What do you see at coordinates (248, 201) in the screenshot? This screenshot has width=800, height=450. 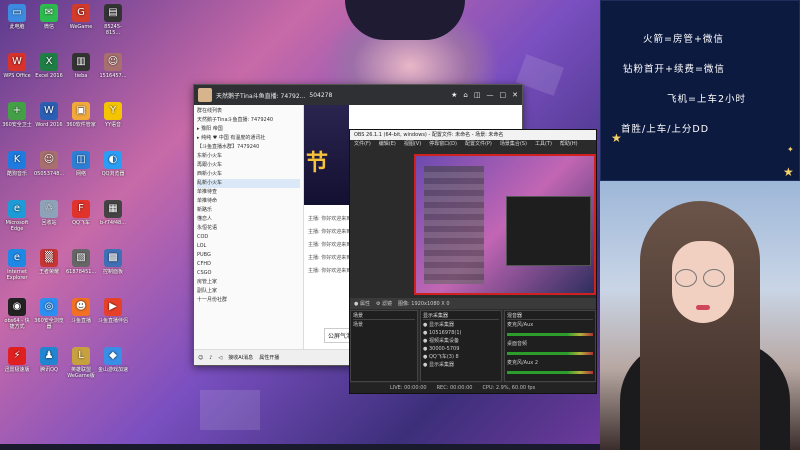 I see `group-list-item: 单推待命` at bounding box center [248, 201].